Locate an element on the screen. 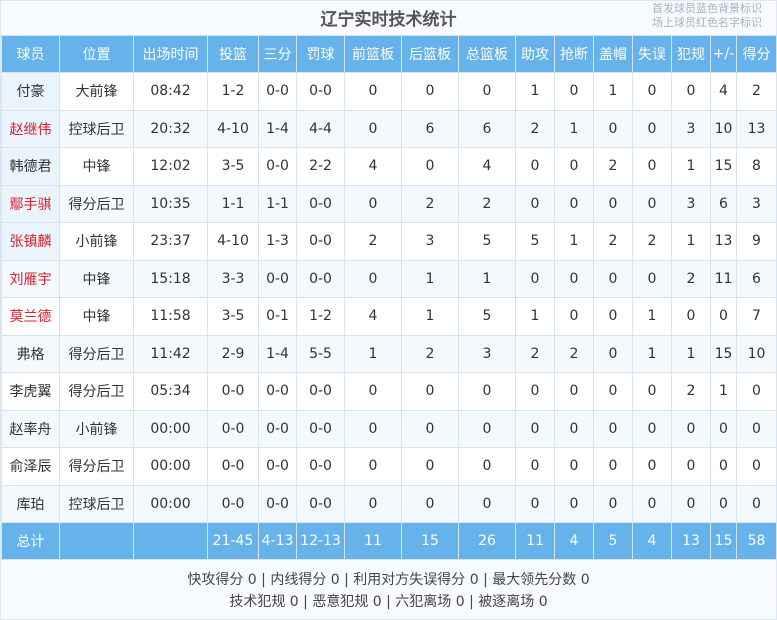 The height and width of the screenshot is (620, 777). legend-starter-note: 首发球员蓝色背景标识 is located at coordinates (707, 8).